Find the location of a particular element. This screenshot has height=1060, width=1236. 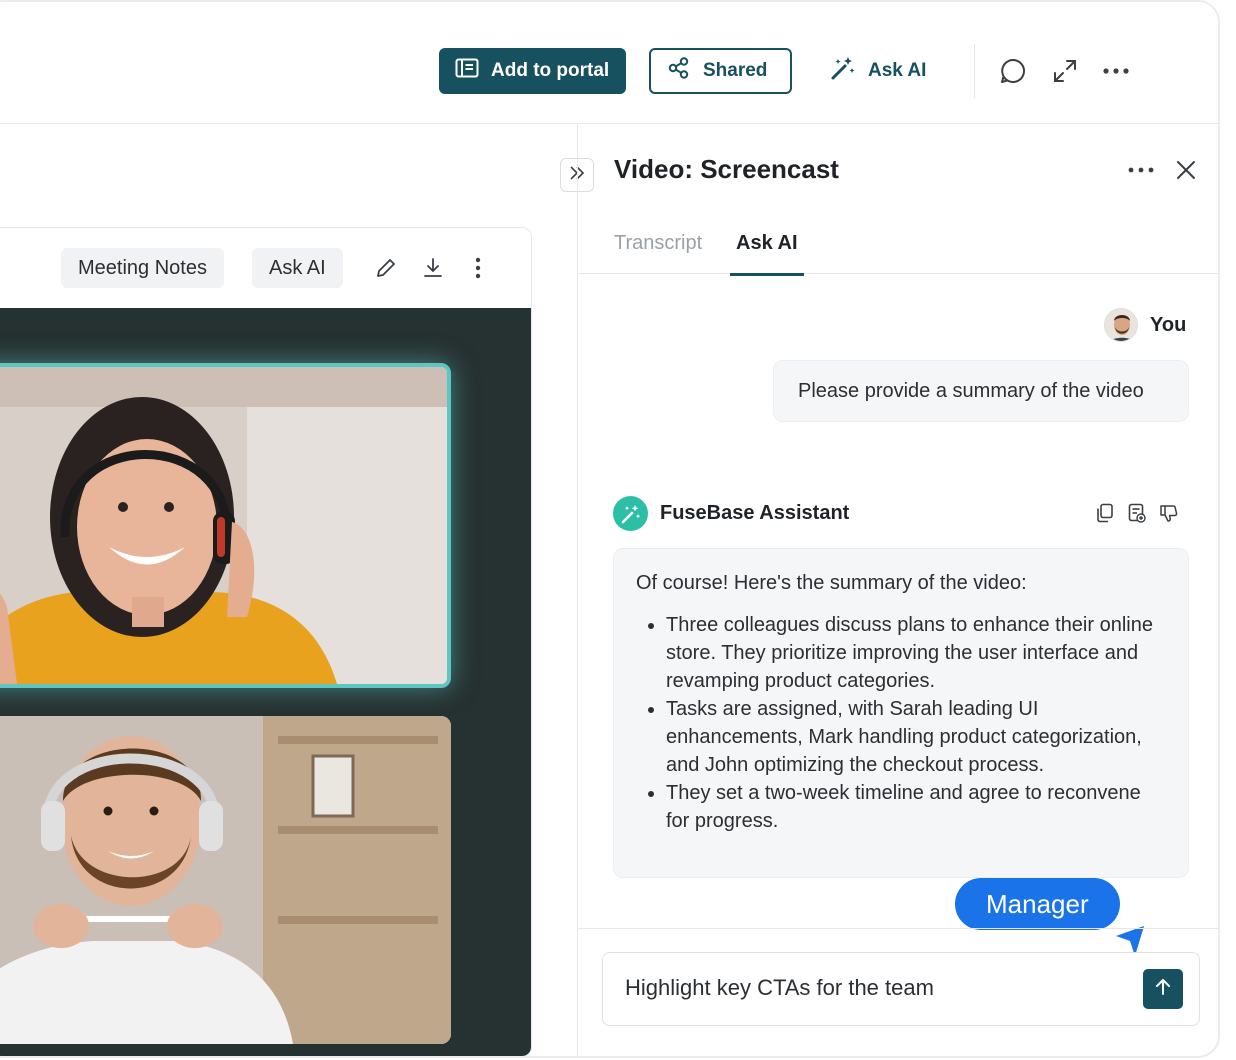

user-avatar is located at coordinates (1121, 325).